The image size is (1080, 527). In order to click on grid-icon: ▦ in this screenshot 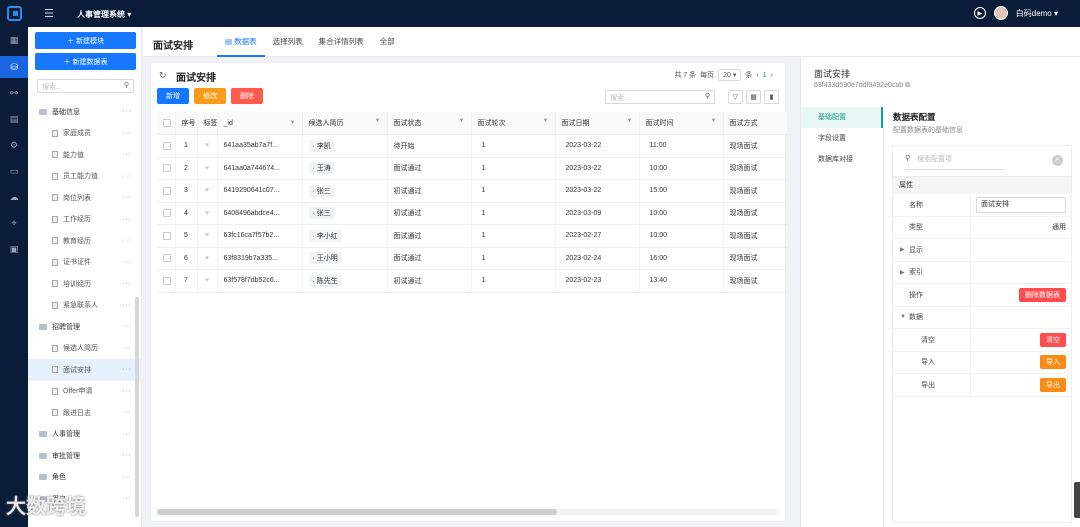, I will do `click(753, 97)`.